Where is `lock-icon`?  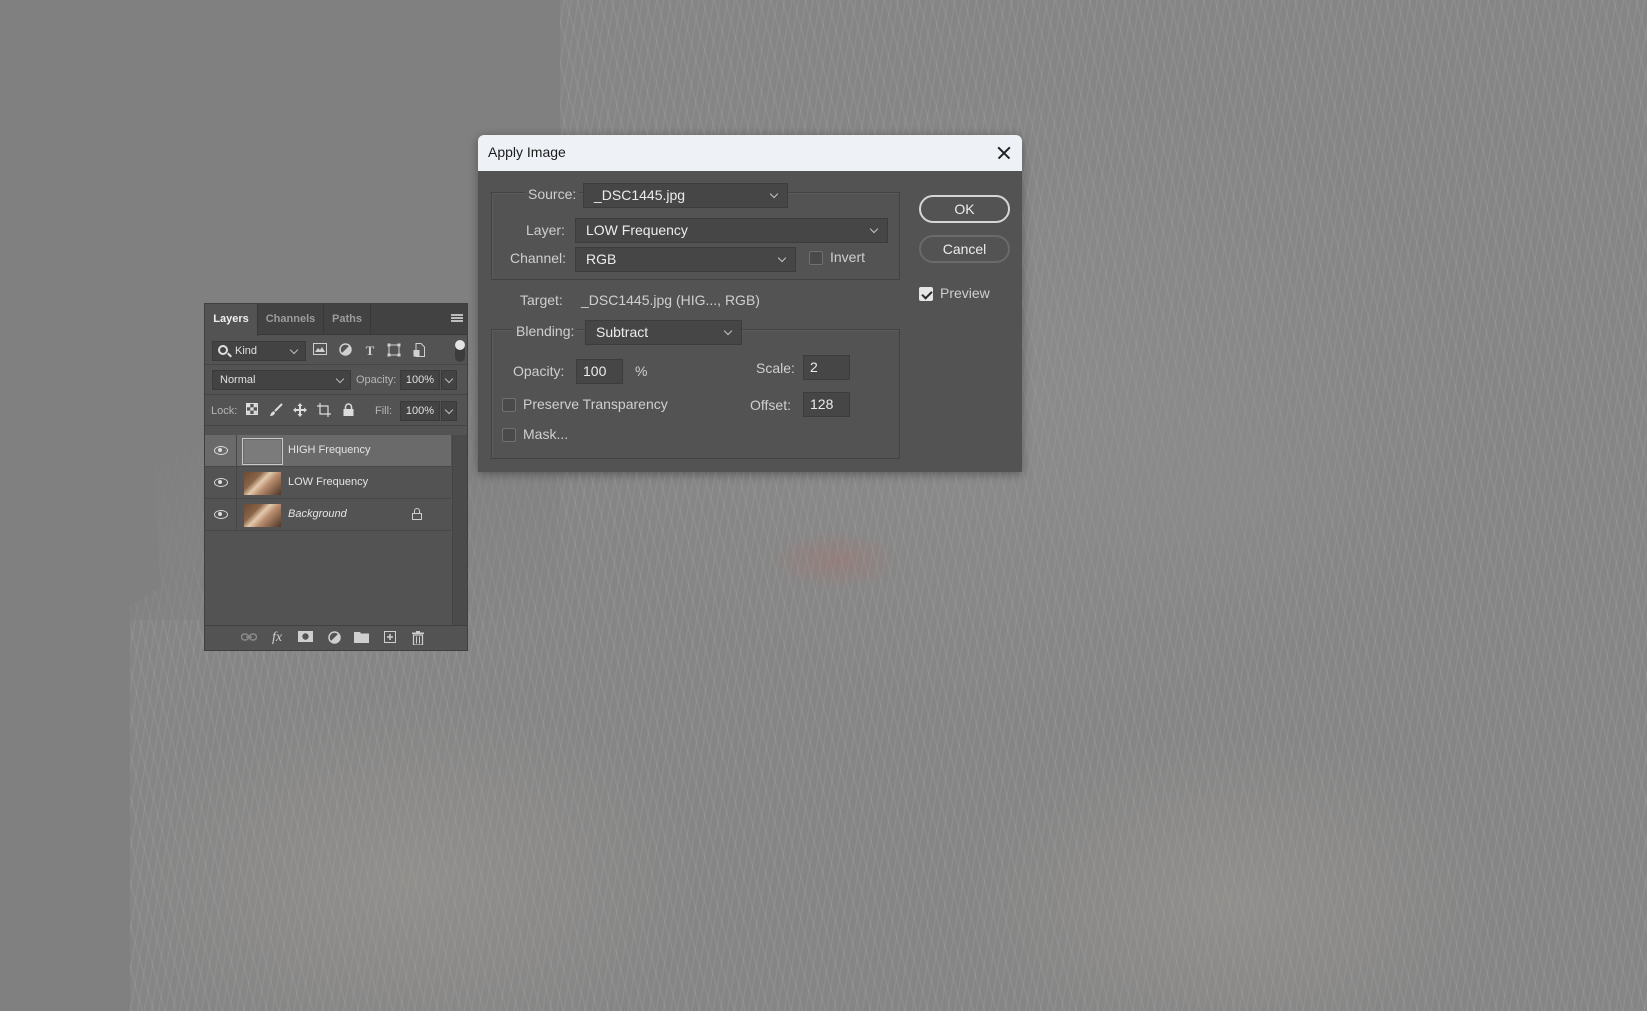
lock-icon is located at coordinates (417, 514).